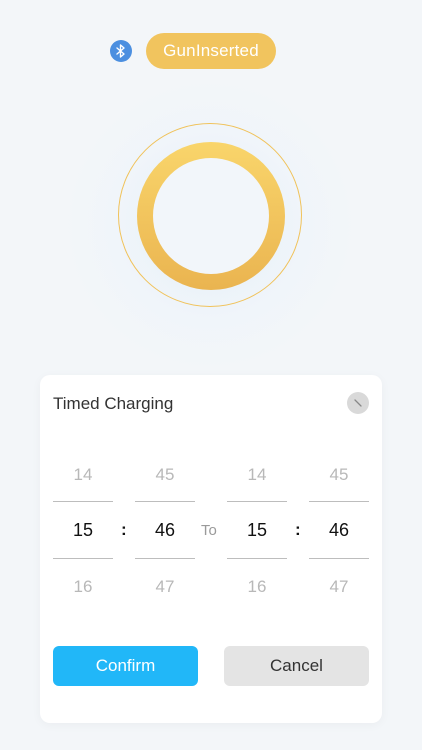  What do you see at coordinates (165, 501) in the screenshot?
I see `start-minute-top-line` at bounding box center [165, 501].